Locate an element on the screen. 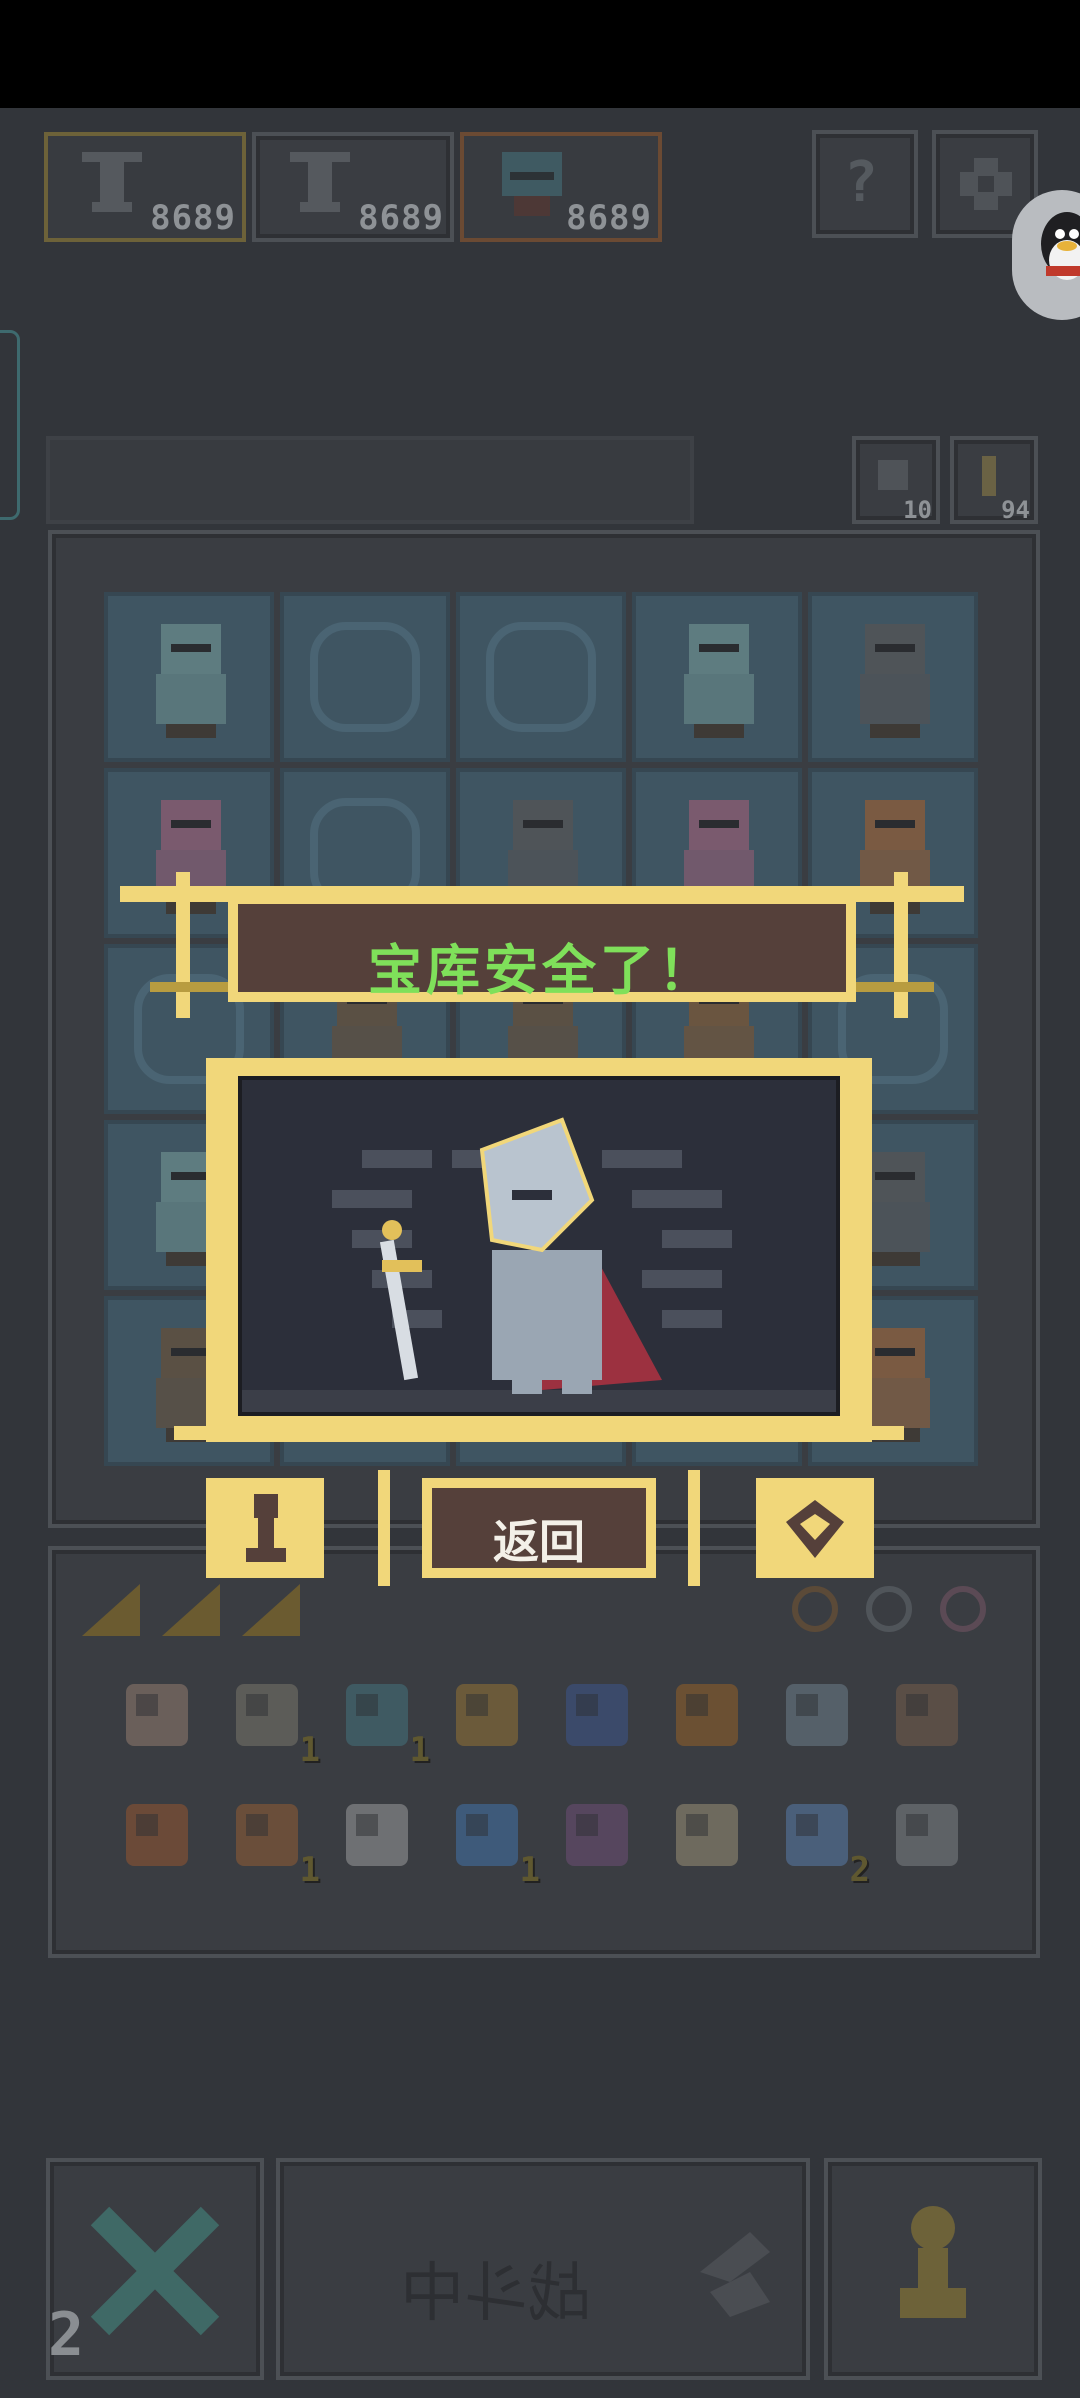 The height and width of the screenshot is (2398, 1080). close-icon is located at coordinates (155, 2271).